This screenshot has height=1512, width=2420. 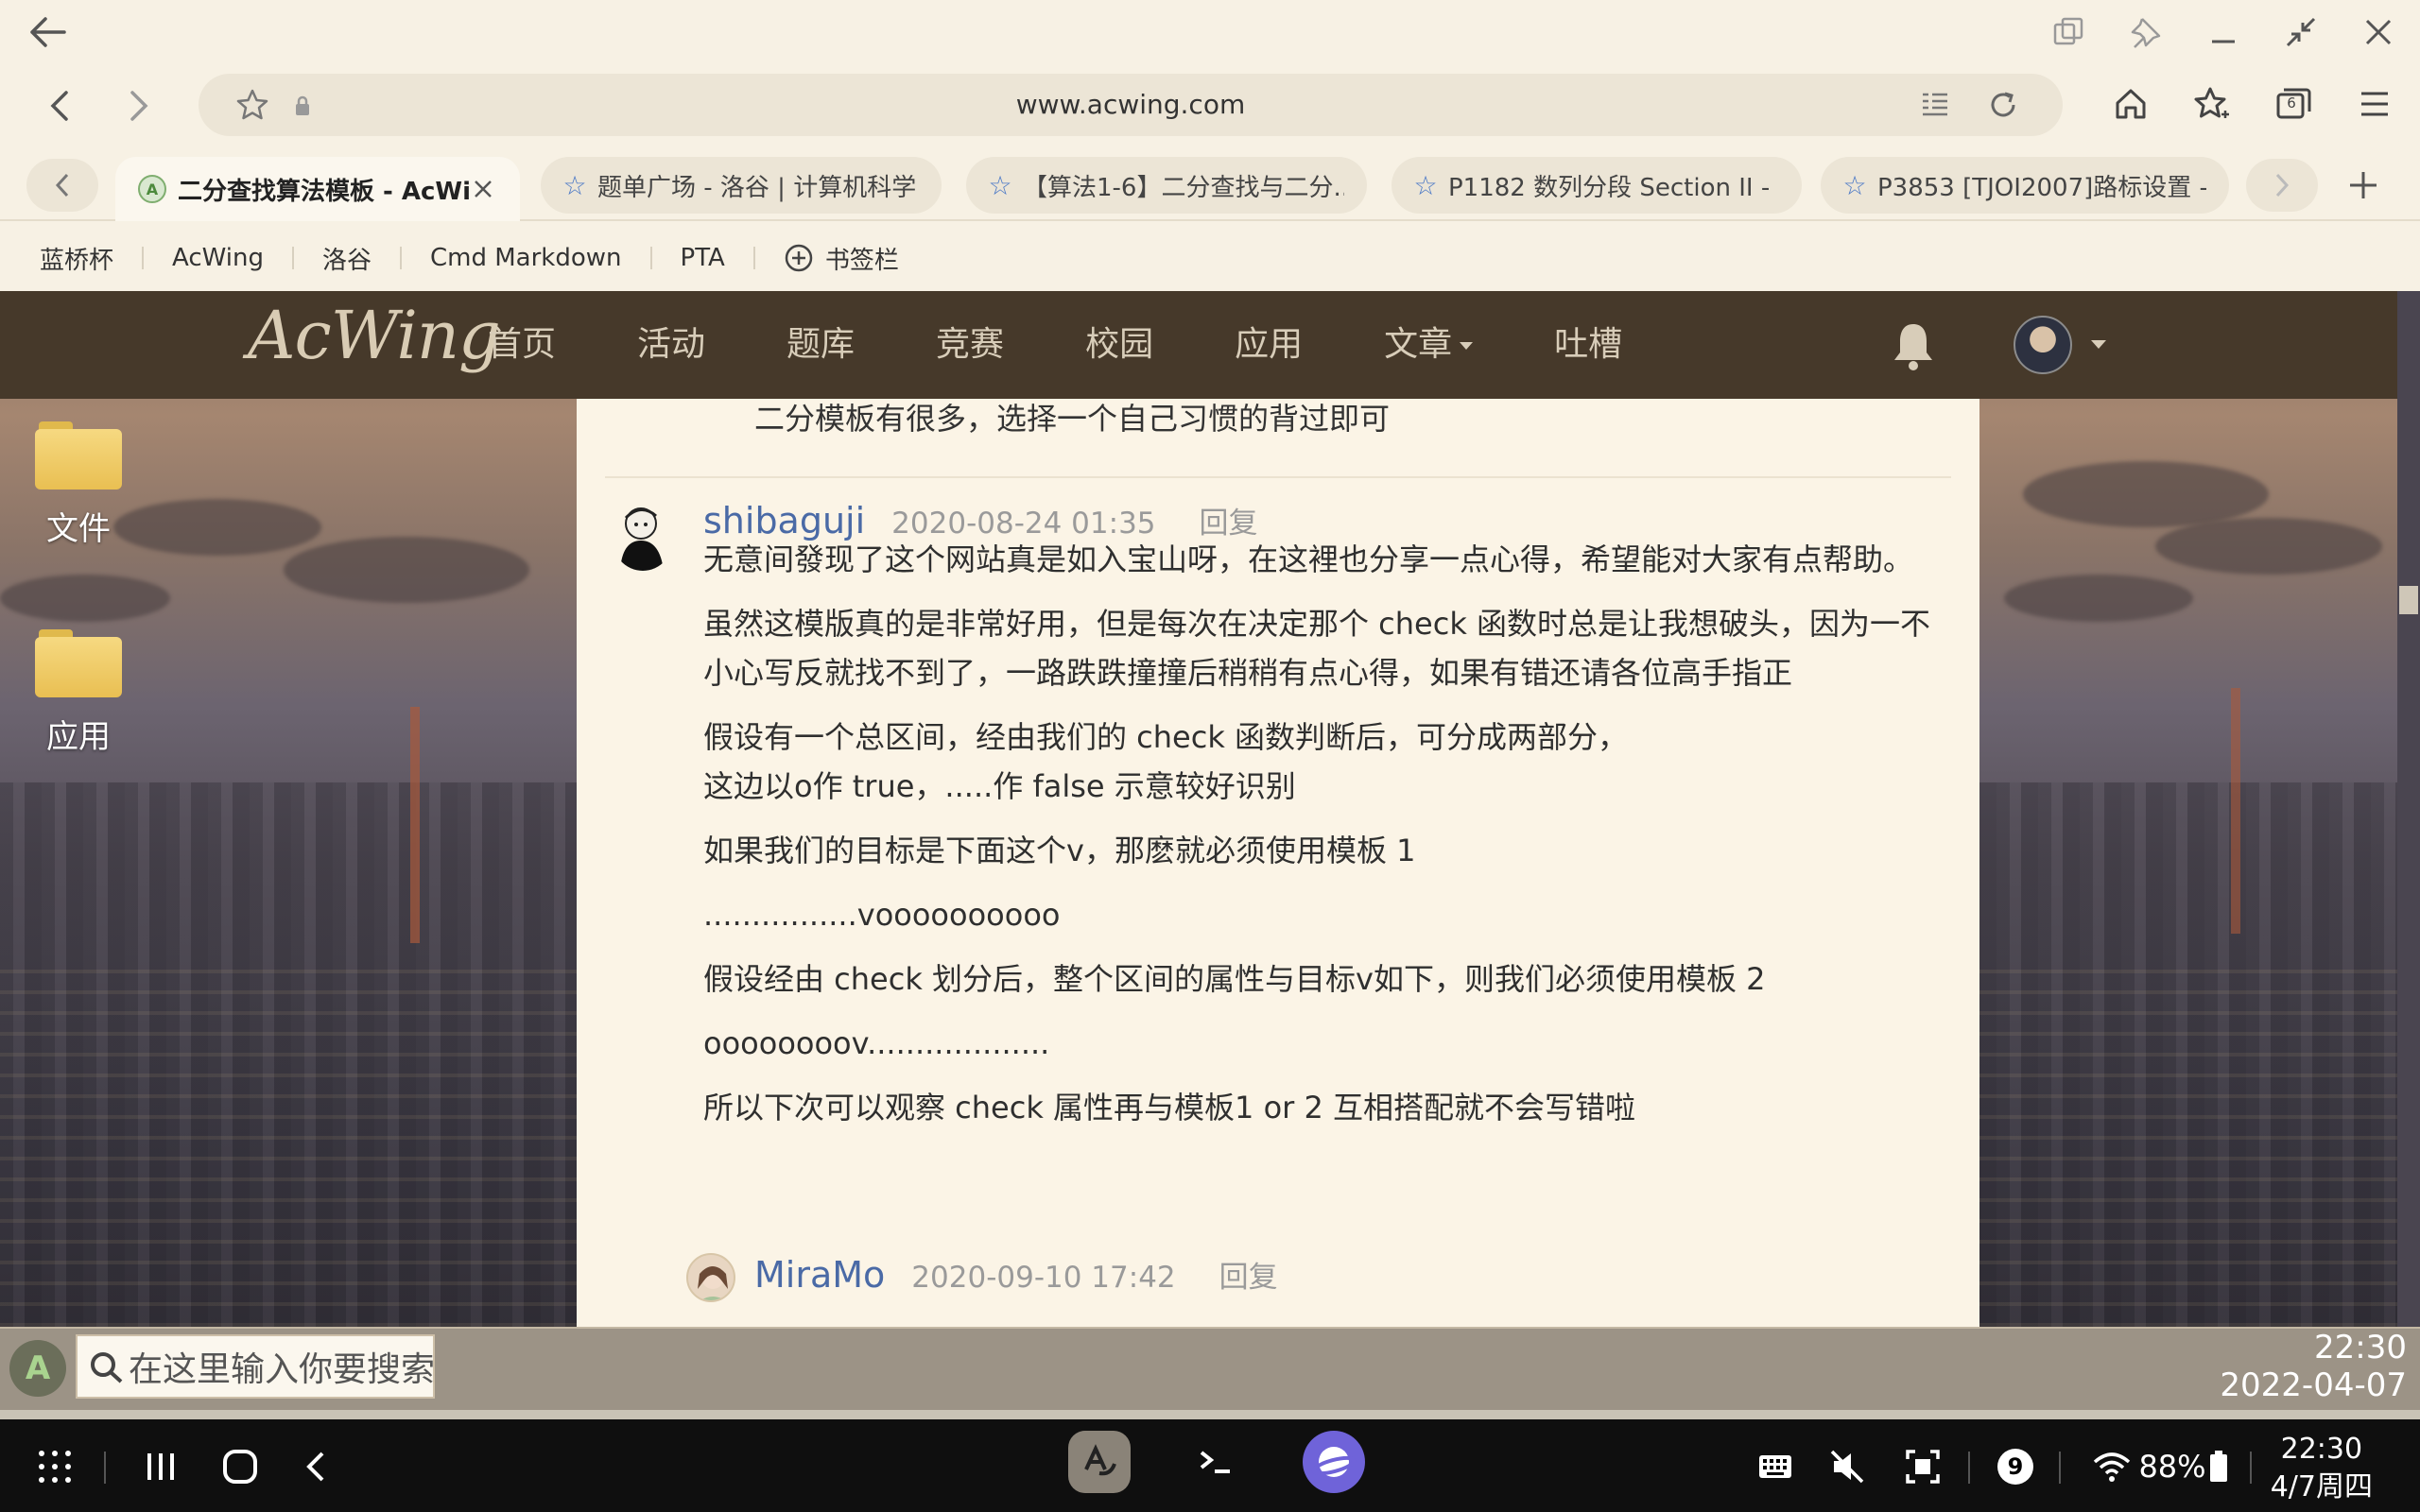 What do you see at coordinates (107, 1366) in the screenshot?
I see `search-icon` at bounding box center [107, 1366].